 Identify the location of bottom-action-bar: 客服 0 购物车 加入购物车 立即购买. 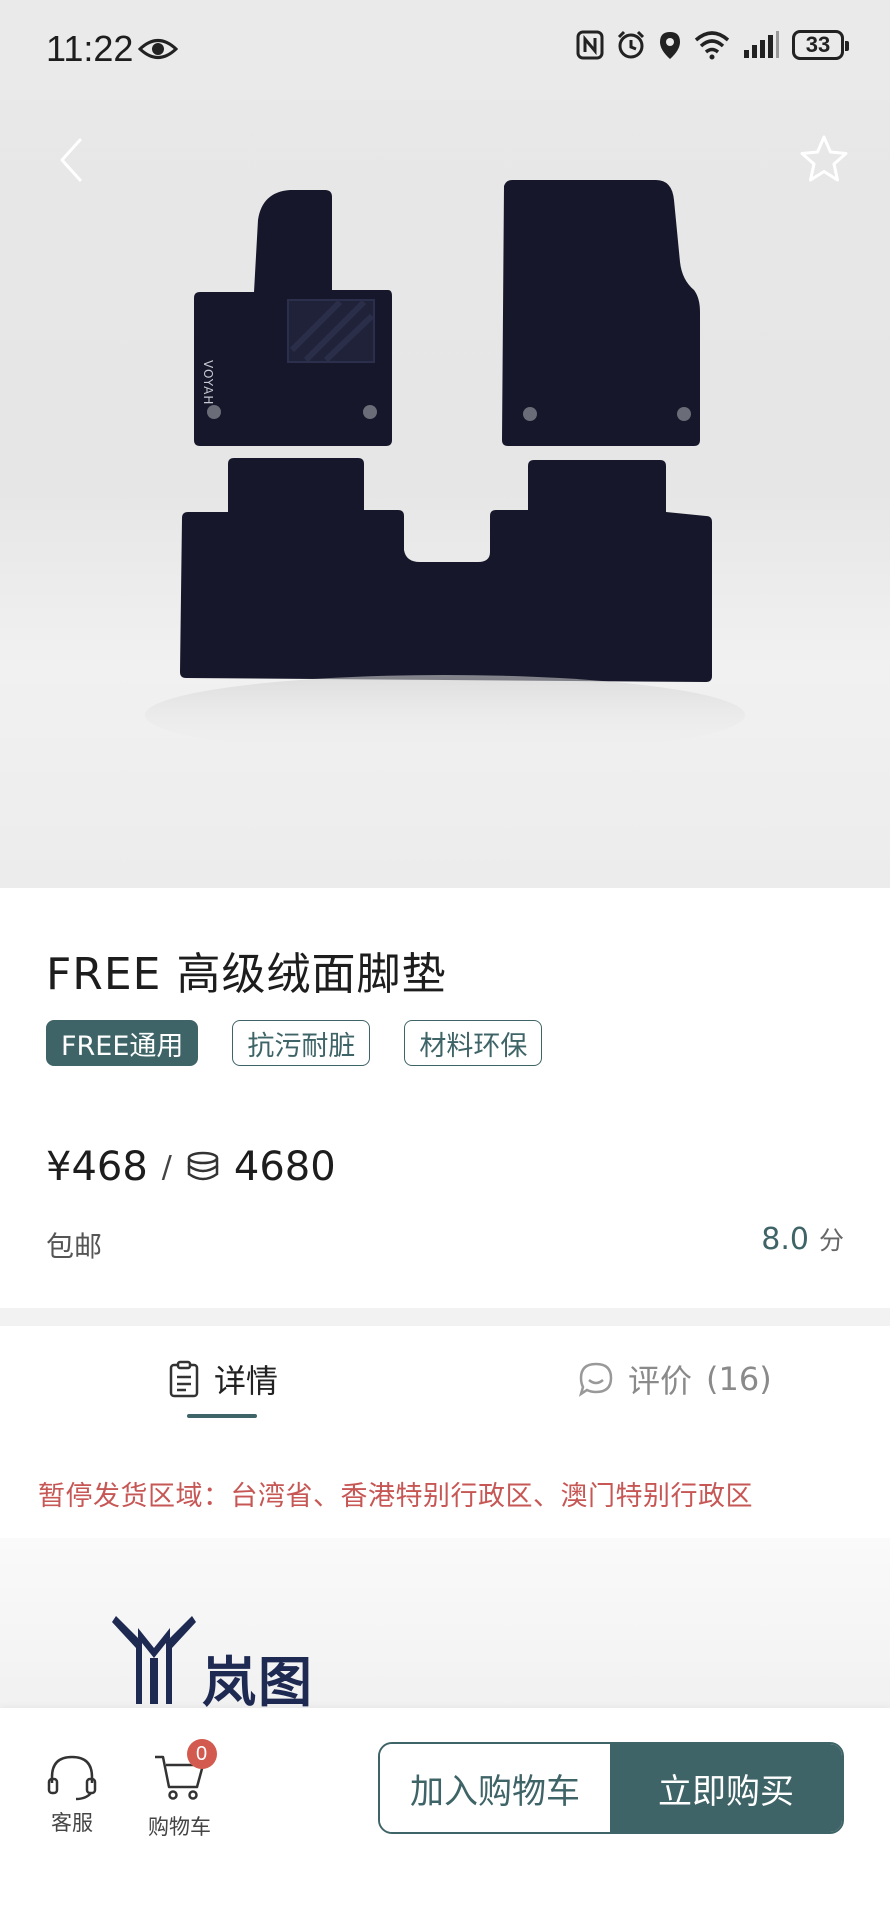
(445, 1814).